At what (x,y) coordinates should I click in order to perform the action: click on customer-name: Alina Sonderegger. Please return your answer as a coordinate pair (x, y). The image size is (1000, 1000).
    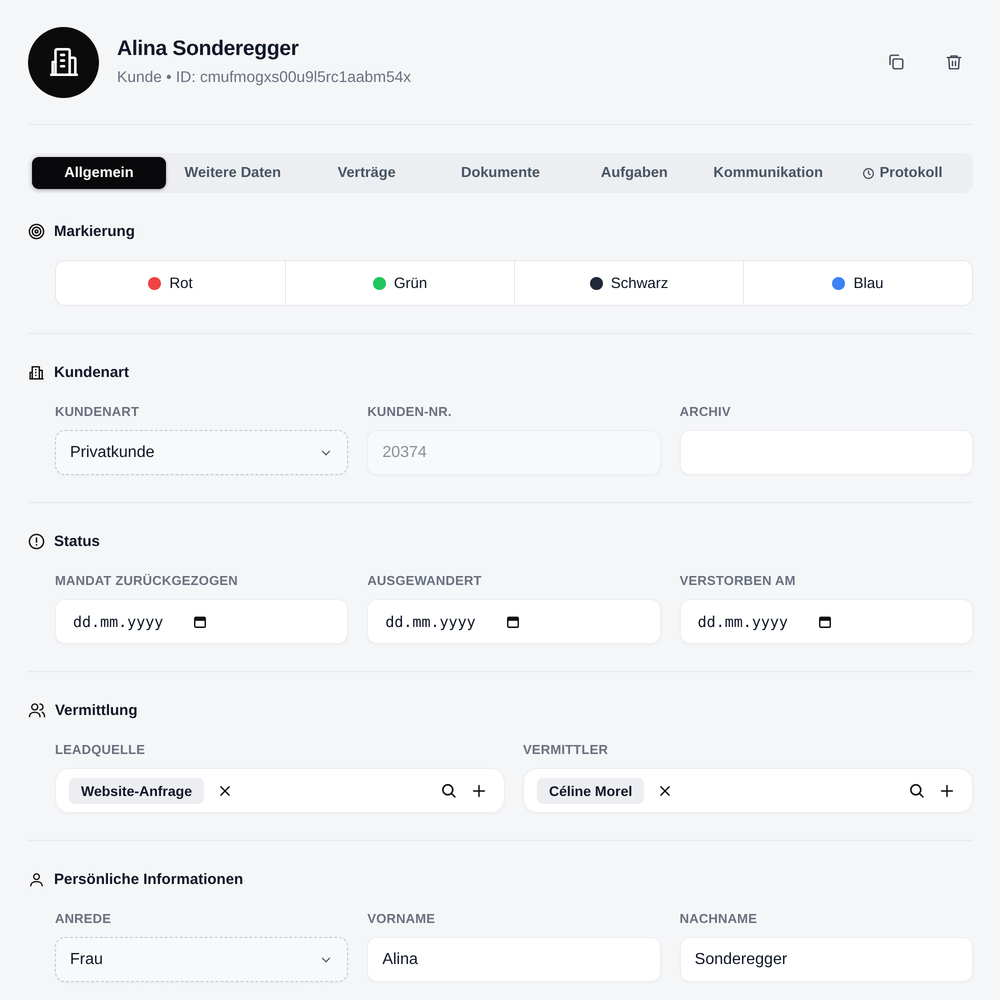
    Looking at the image, I should click on (208, 49).